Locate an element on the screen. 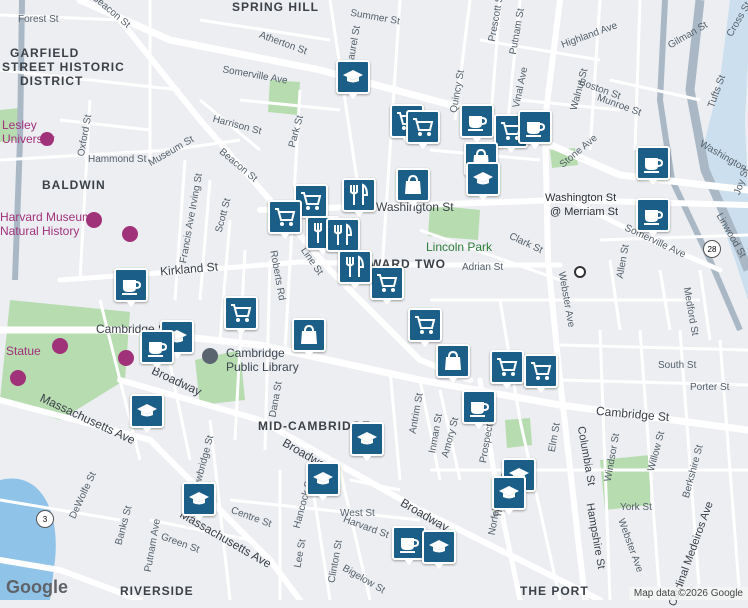 This screenshot has height=608, width=748. transit-stop-label: @ Merriam St is located at coordinates (584, 212).